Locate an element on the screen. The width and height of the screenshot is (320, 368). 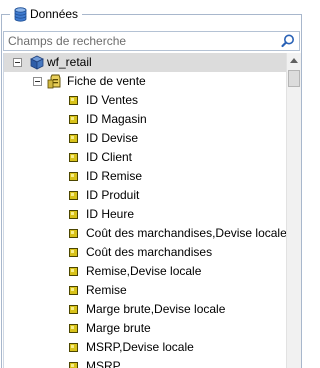
tree-item-label: MSRP,Devise locale is located at coordinates (140, 347).